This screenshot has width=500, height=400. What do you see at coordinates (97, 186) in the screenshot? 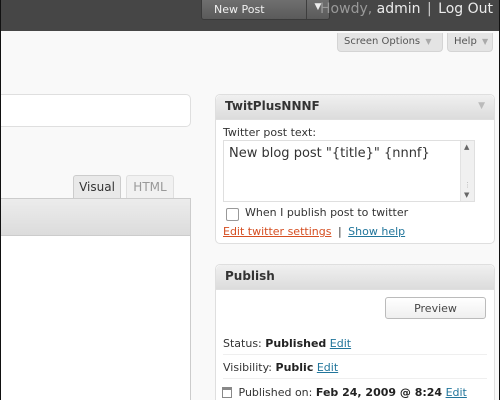
I see `tab-visual: Visual` at bounding box center [97, 186].